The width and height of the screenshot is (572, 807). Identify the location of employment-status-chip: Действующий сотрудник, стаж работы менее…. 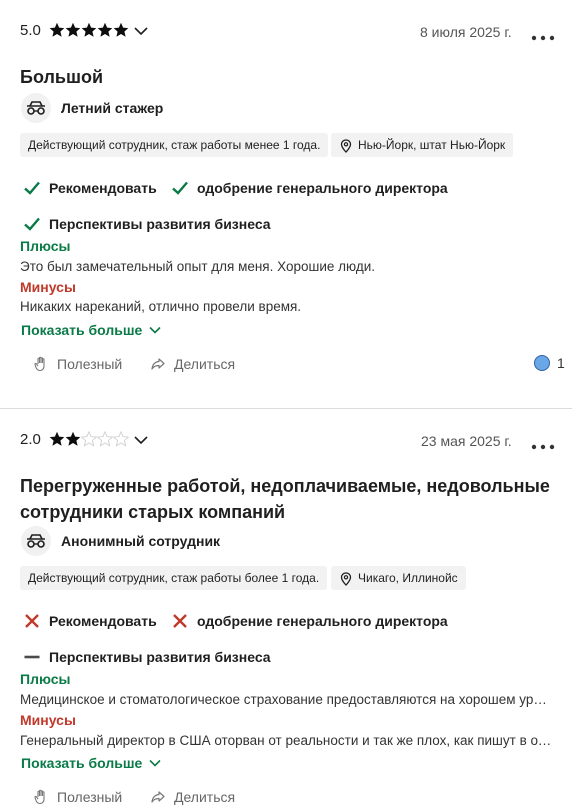
(174, 145).